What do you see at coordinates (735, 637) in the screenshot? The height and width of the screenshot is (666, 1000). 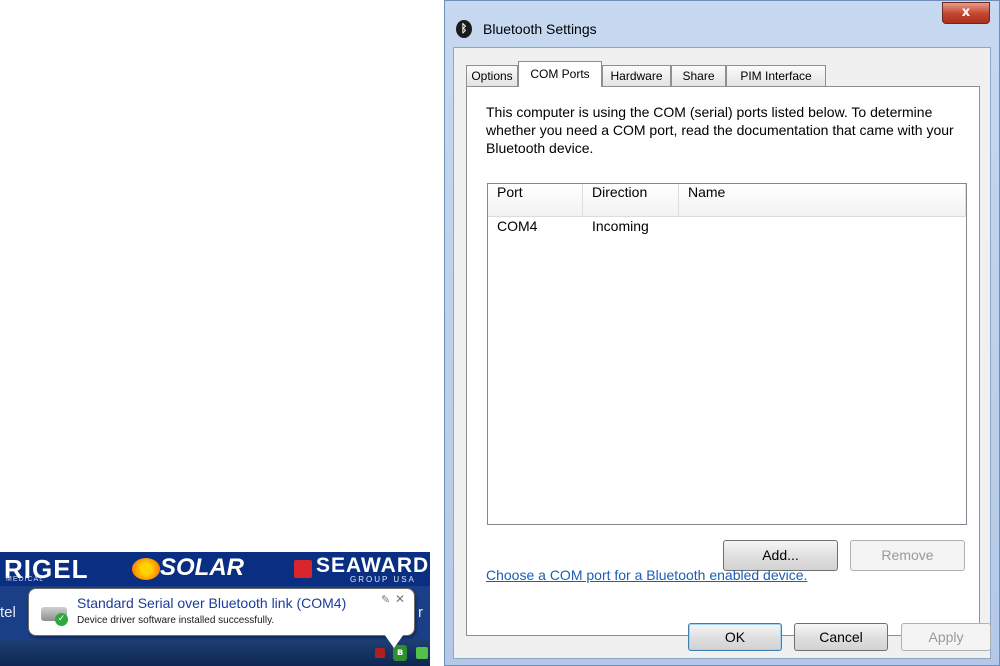 I see `ok-button: OK` at bounding box center [735, 637].